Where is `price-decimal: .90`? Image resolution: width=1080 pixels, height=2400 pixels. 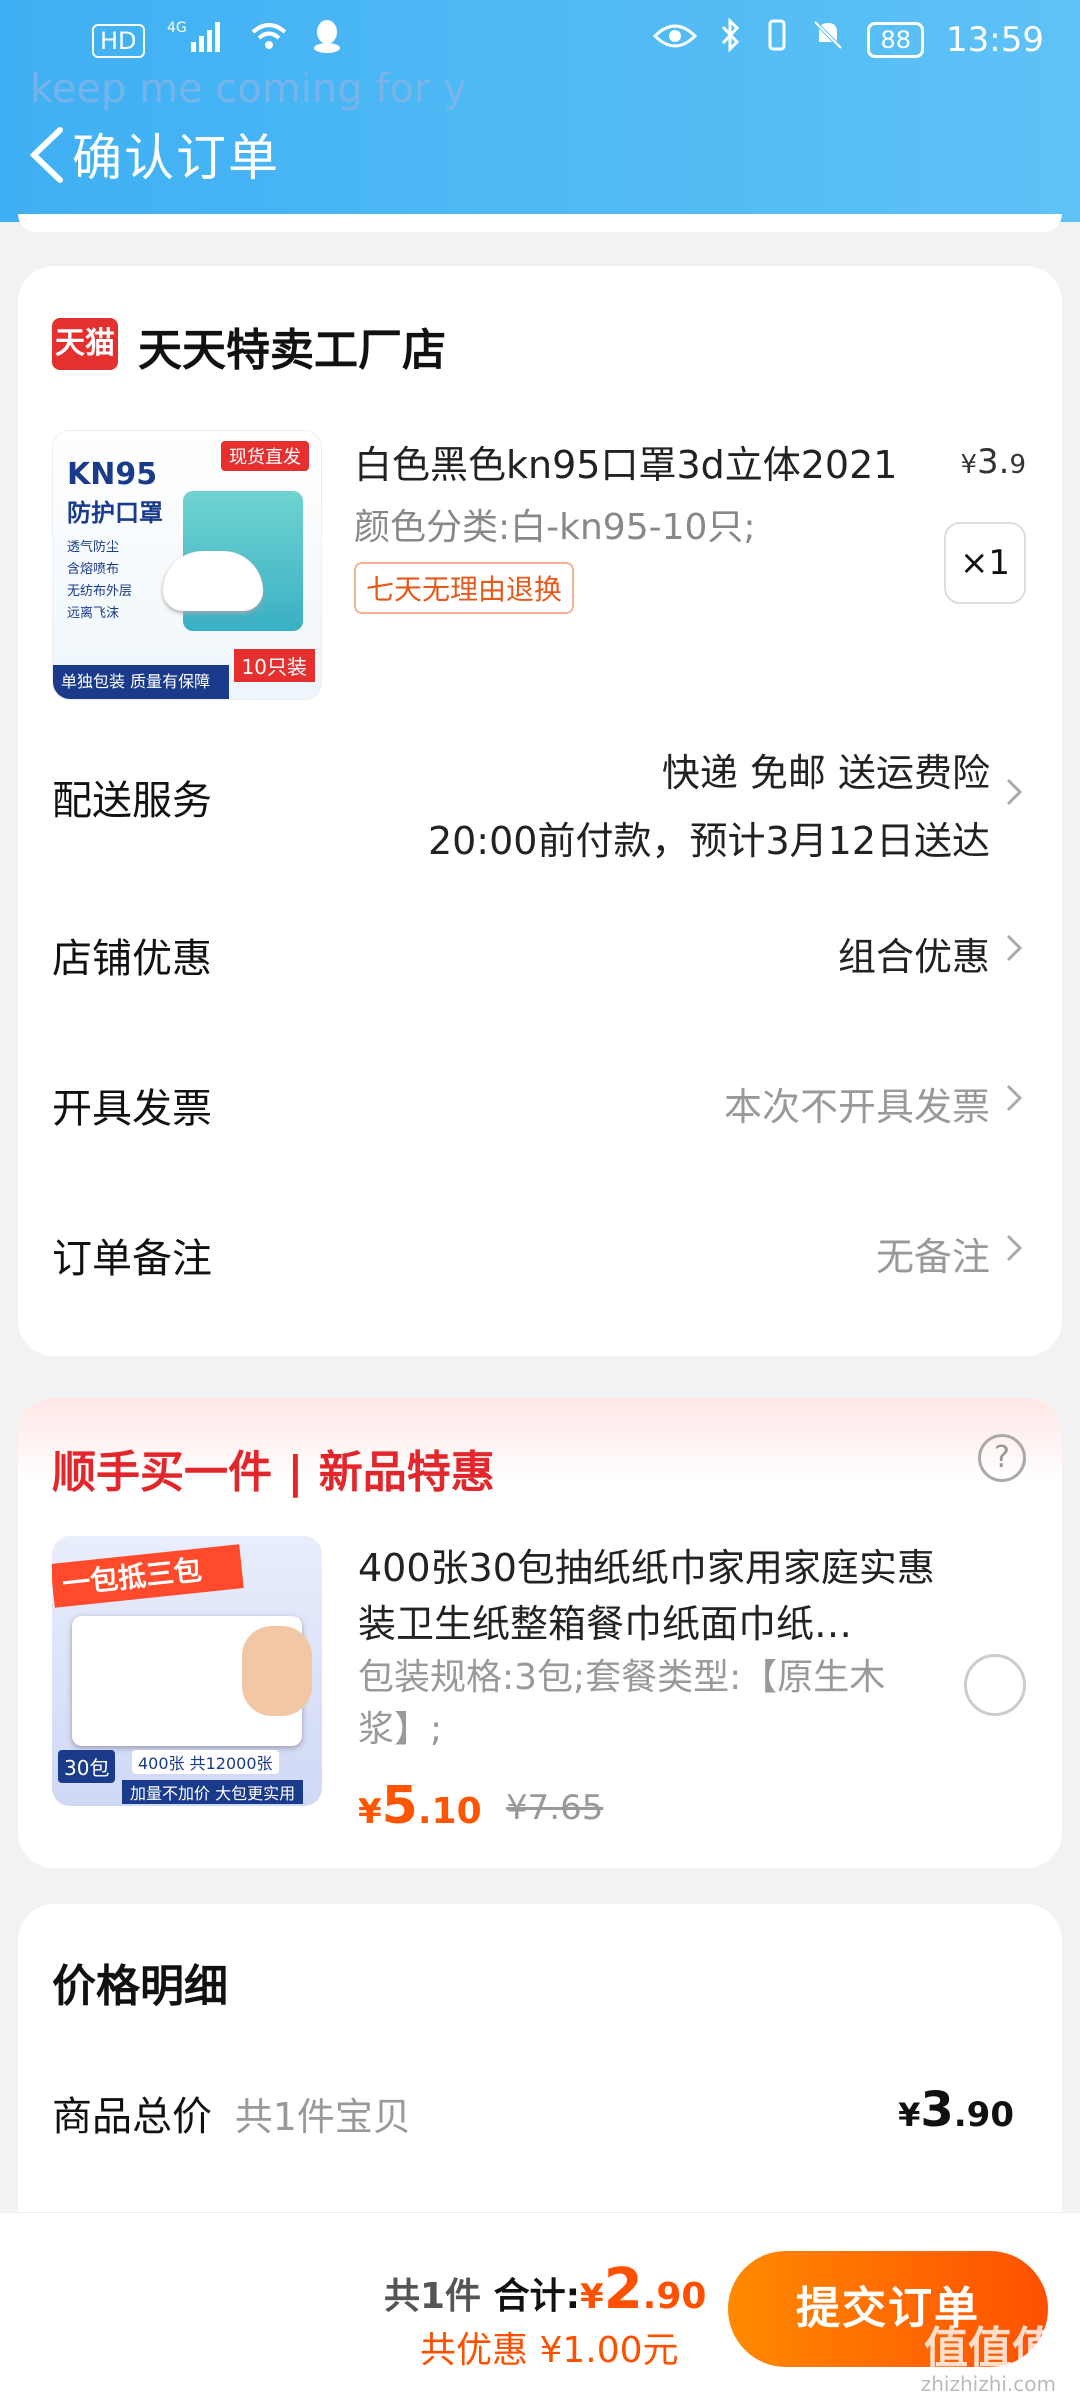 price-decimal: .90 is located at coordinates (983, 2115).